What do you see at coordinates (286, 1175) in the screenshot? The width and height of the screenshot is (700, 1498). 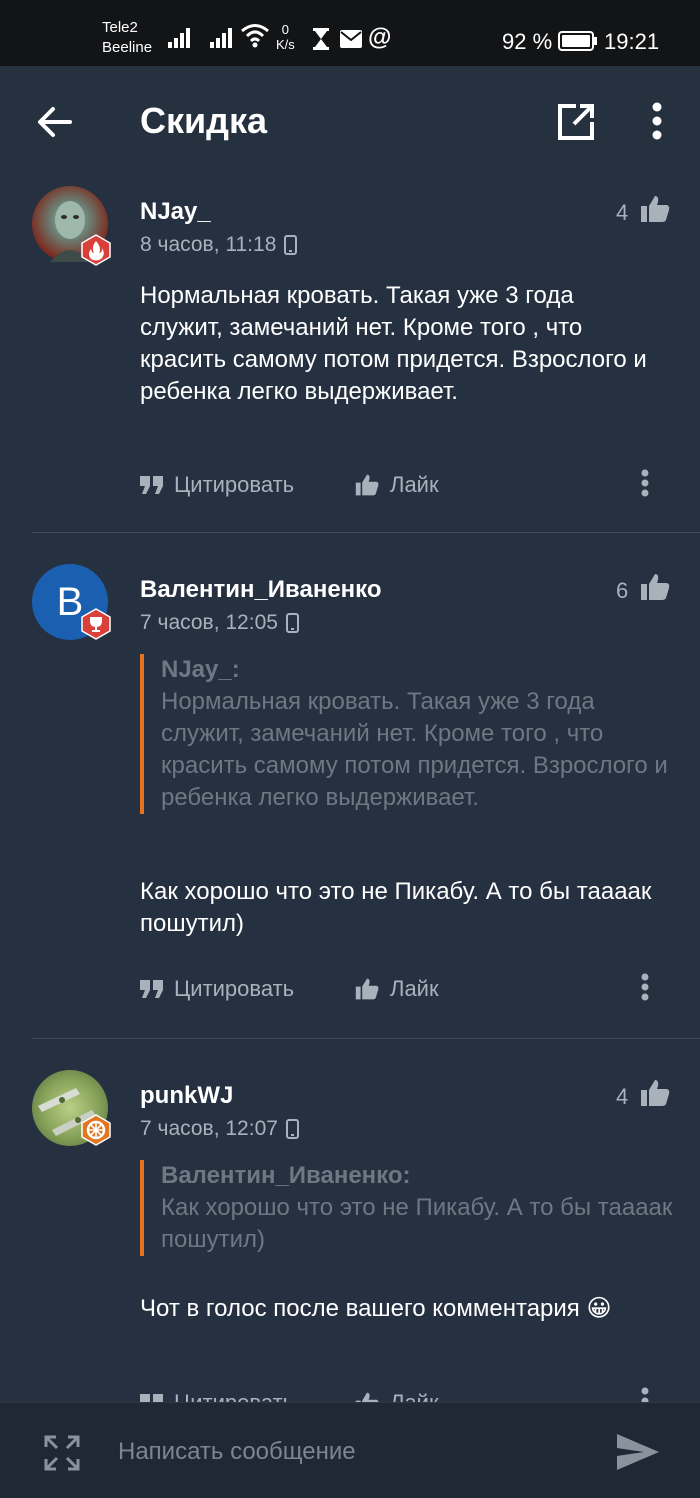 I see `quote-author: Валентин_Иваненко:` at bounding box center [286, 1175].